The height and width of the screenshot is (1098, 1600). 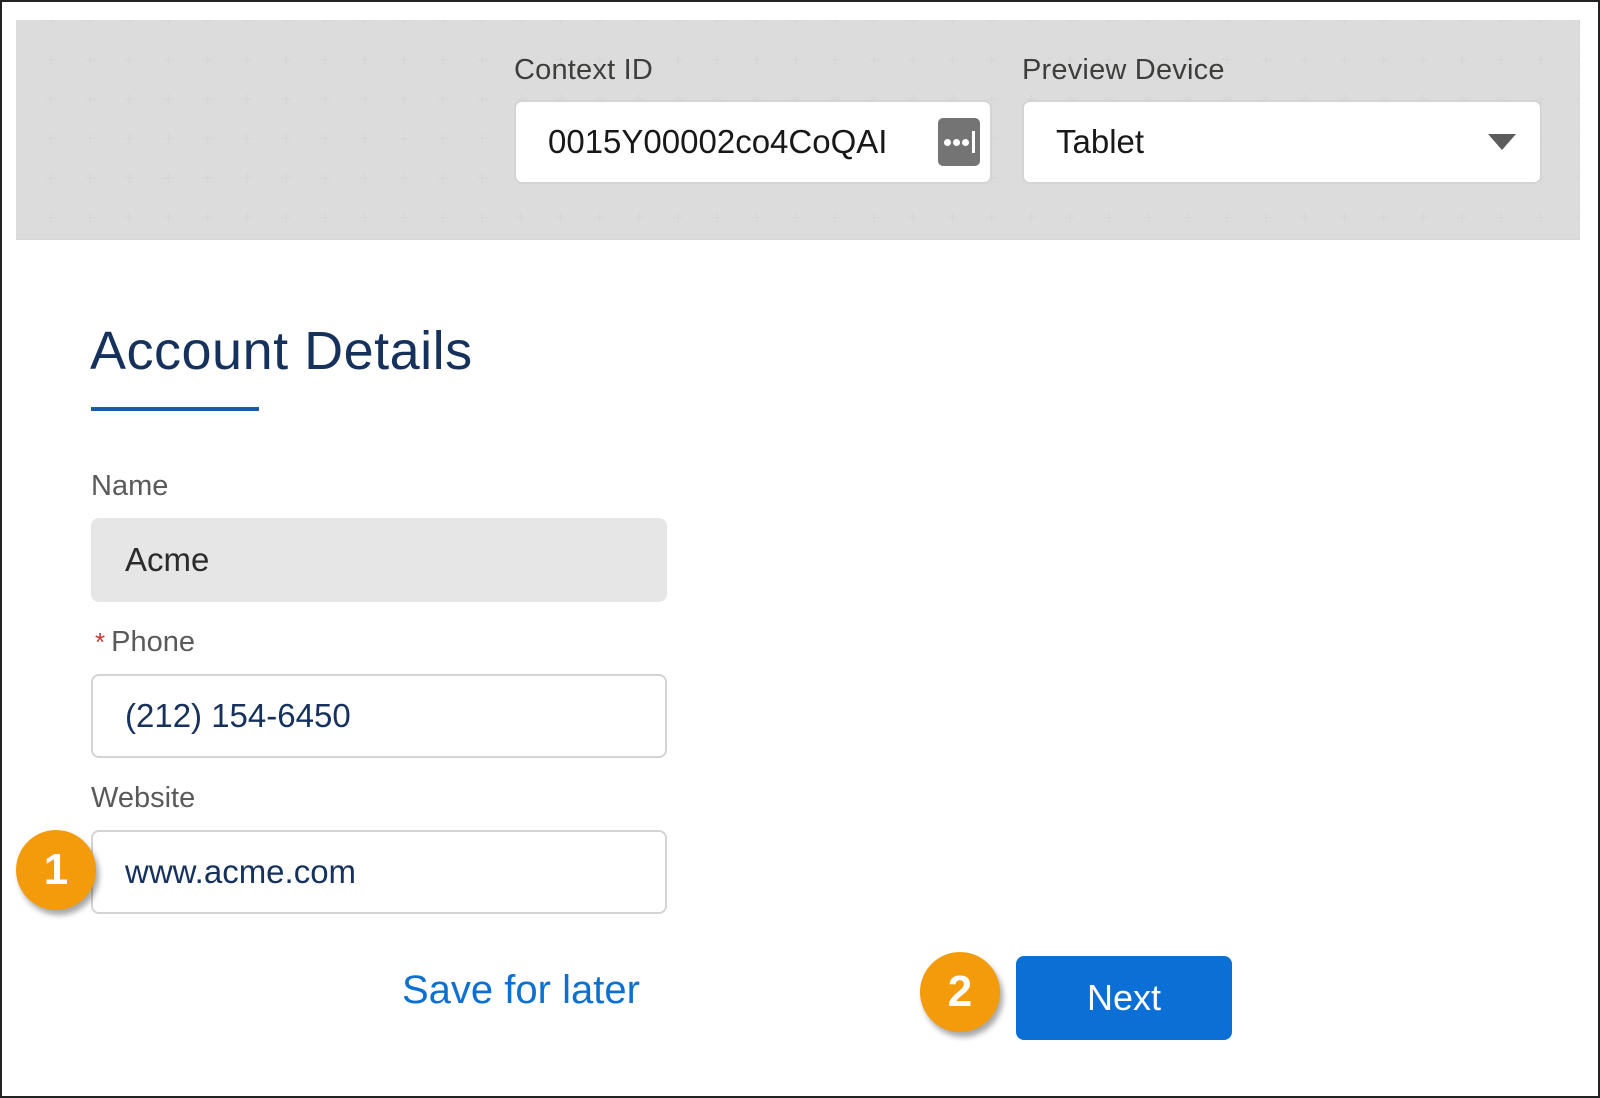 What do you see at coordinates (100, 642) in the screenshot?
I see `required-marker: *` at bounding box center [100, 642].